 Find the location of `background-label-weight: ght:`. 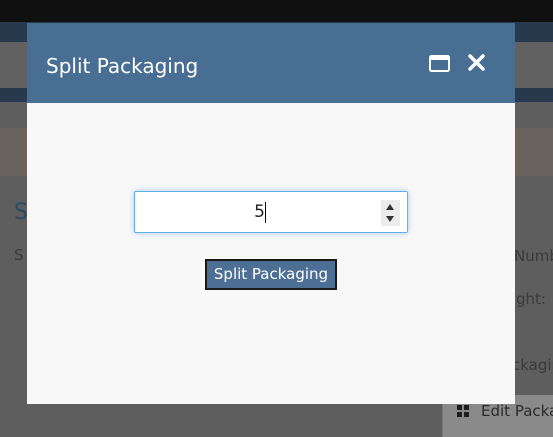

background-label-weight: ght: is located at coordinates (531, 299).